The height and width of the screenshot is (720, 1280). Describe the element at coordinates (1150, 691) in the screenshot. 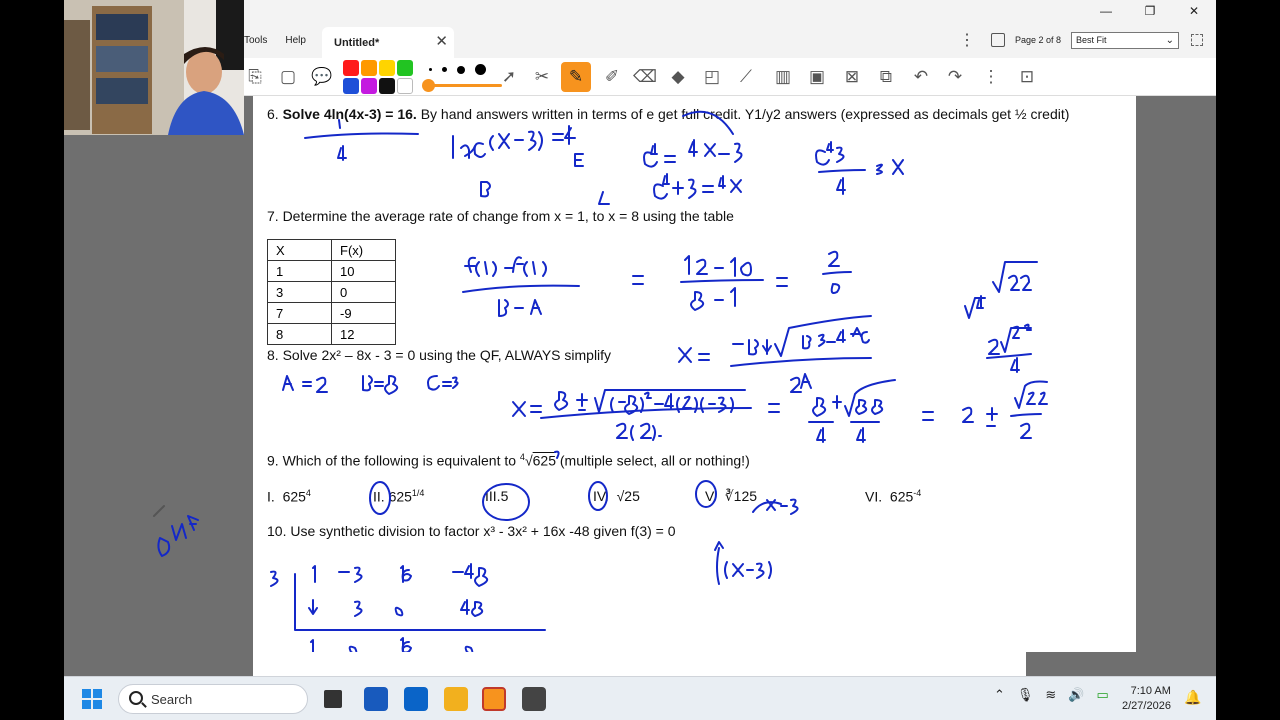

I see `clock-time: 7:10 AM` at that location.